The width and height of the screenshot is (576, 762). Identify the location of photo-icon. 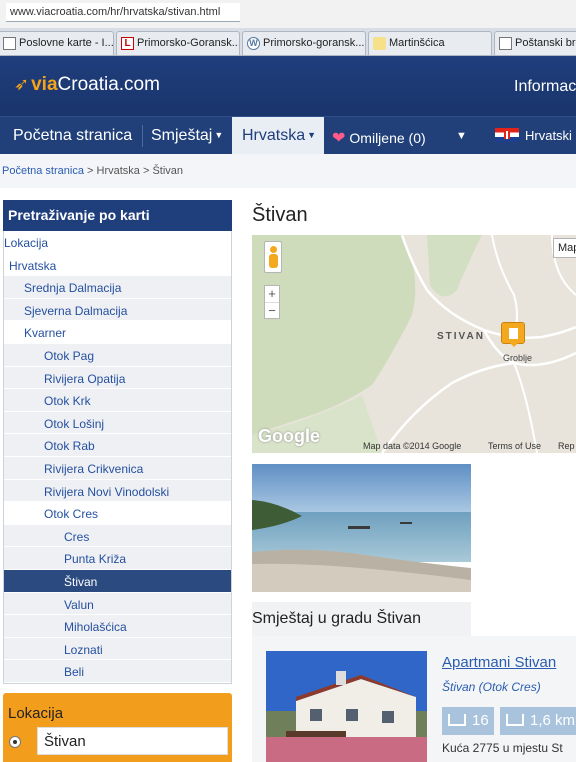
(379, 43).